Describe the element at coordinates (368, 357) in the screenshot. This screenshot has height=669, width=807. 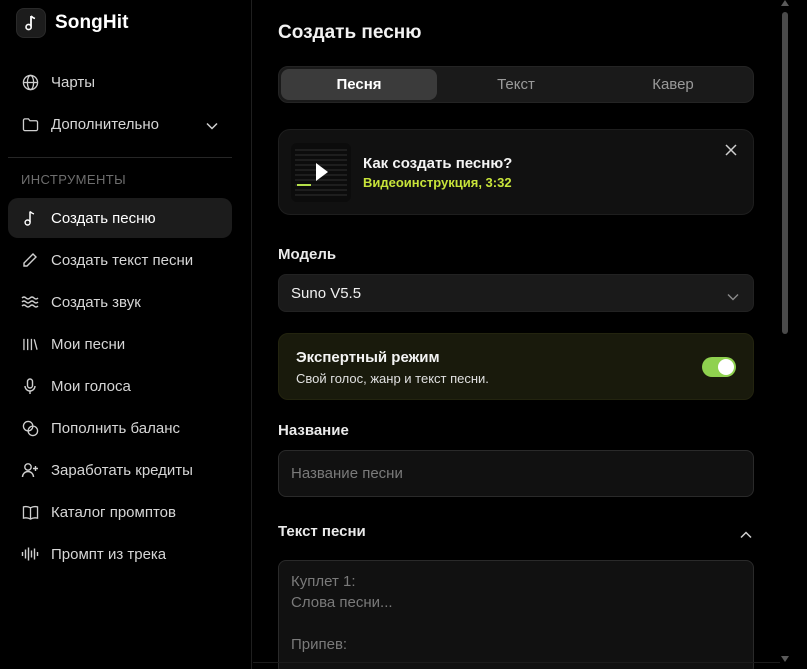
I see `expert-mode-title: Экспертный режим` at that location.